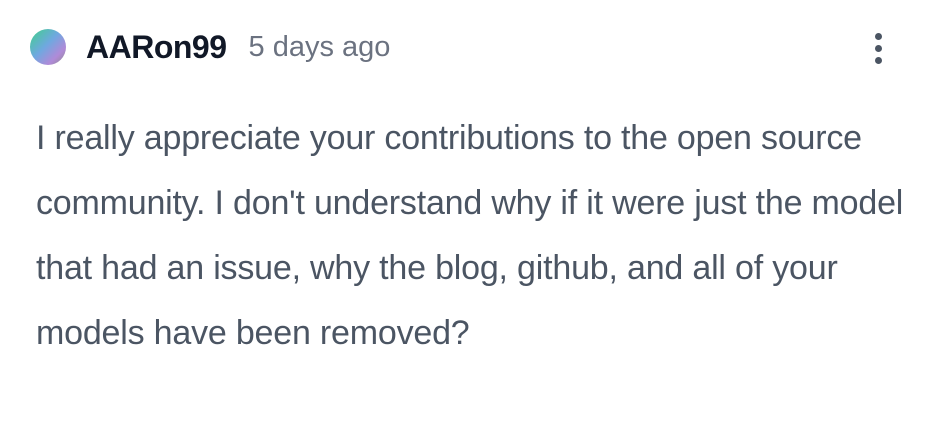 This screenshot has width=946, height=434. I want to click on comment-timestamp: 5 days ago, so click(320, 47).